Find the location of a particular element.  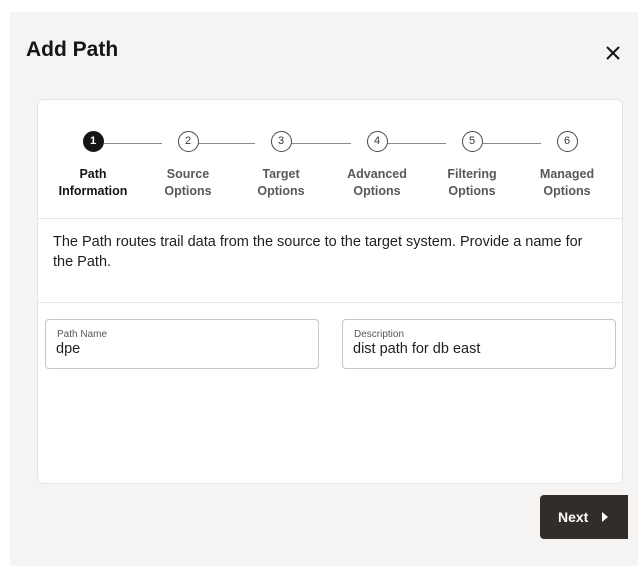

description-input is located at coordinates (475, 349).